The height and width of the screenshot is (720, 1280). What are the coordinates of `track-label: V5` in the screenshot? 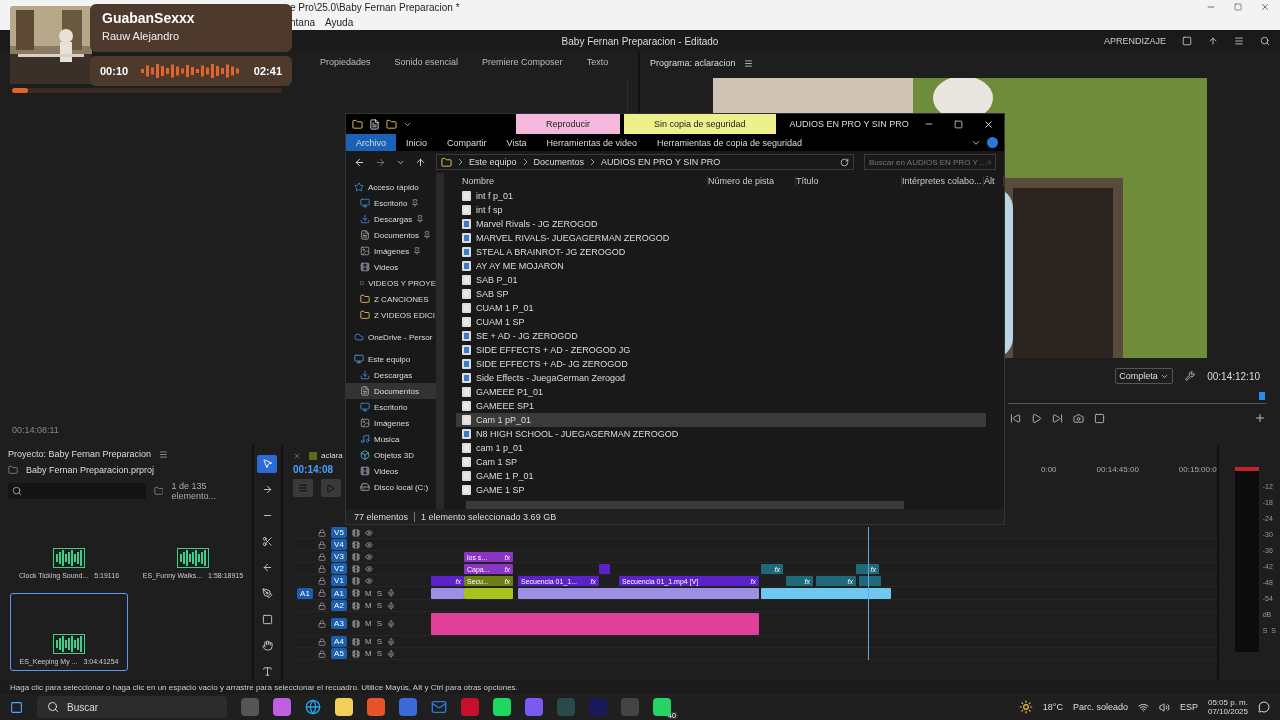 It's located at (338, 532).